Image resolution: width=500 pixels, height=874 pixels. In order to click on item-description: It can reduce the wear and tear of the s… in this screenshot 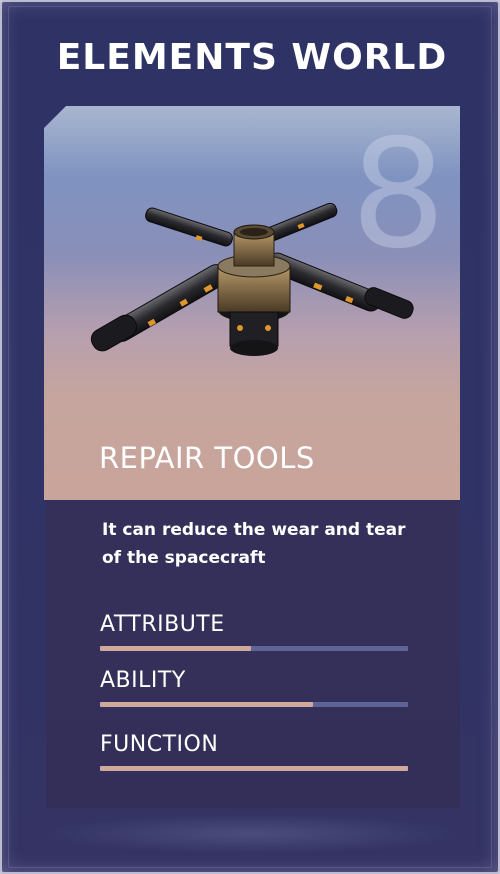, I will do `click(254, 544)`.